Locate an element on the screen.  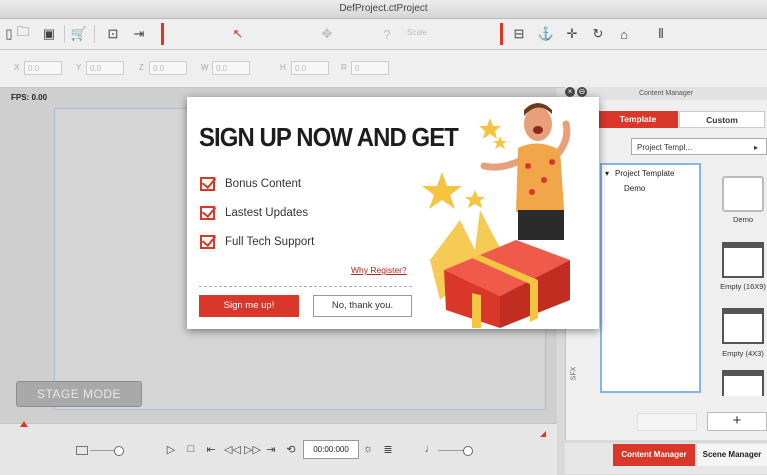
tab-content-manager: Content Manager is located at coordinates (654, 455).